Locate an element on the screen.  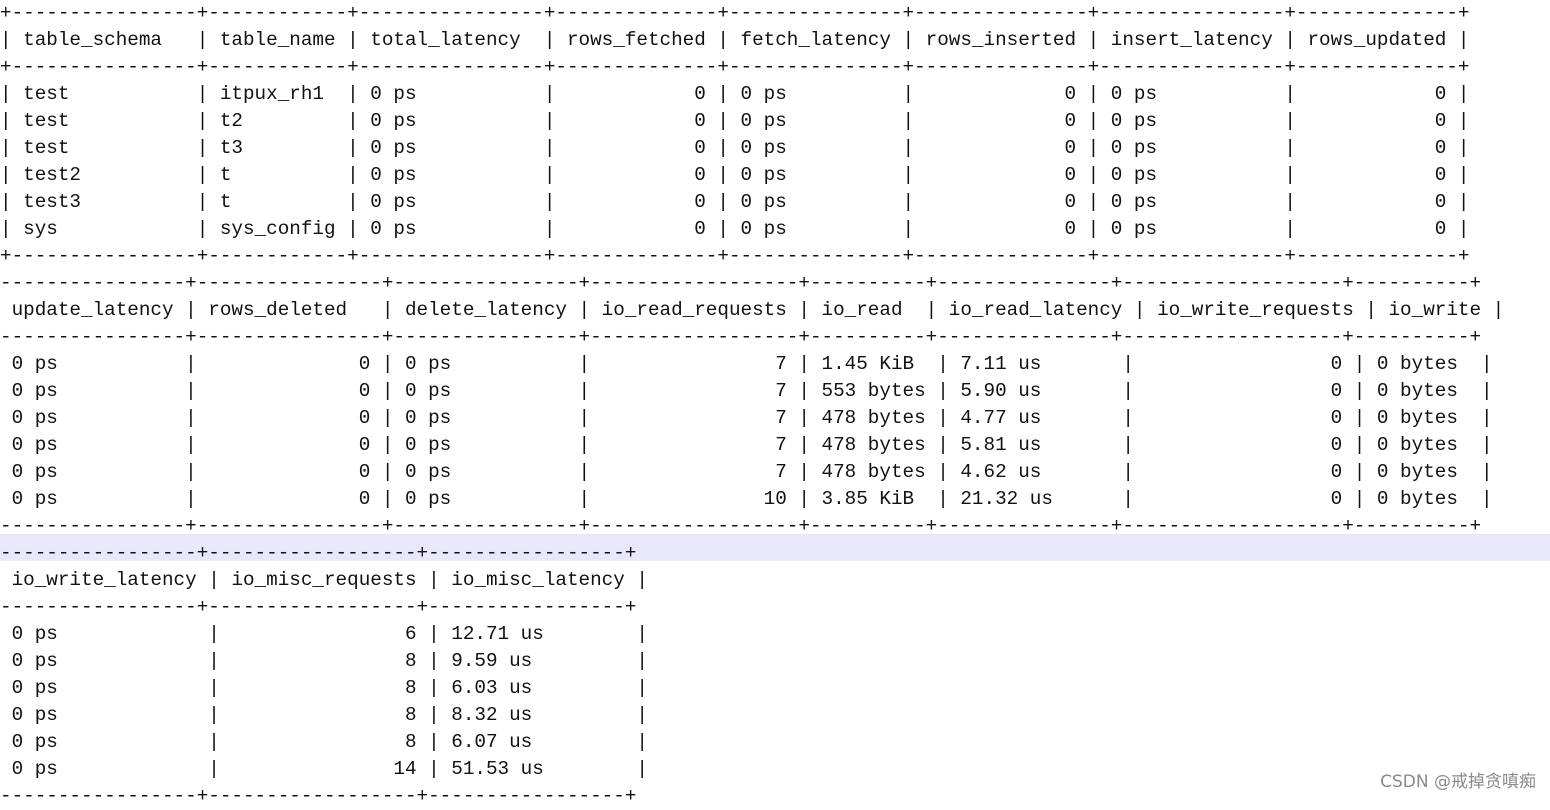
table-row: 0 ps | 8 | 8.32 us | is located at coordinates (324, 715).